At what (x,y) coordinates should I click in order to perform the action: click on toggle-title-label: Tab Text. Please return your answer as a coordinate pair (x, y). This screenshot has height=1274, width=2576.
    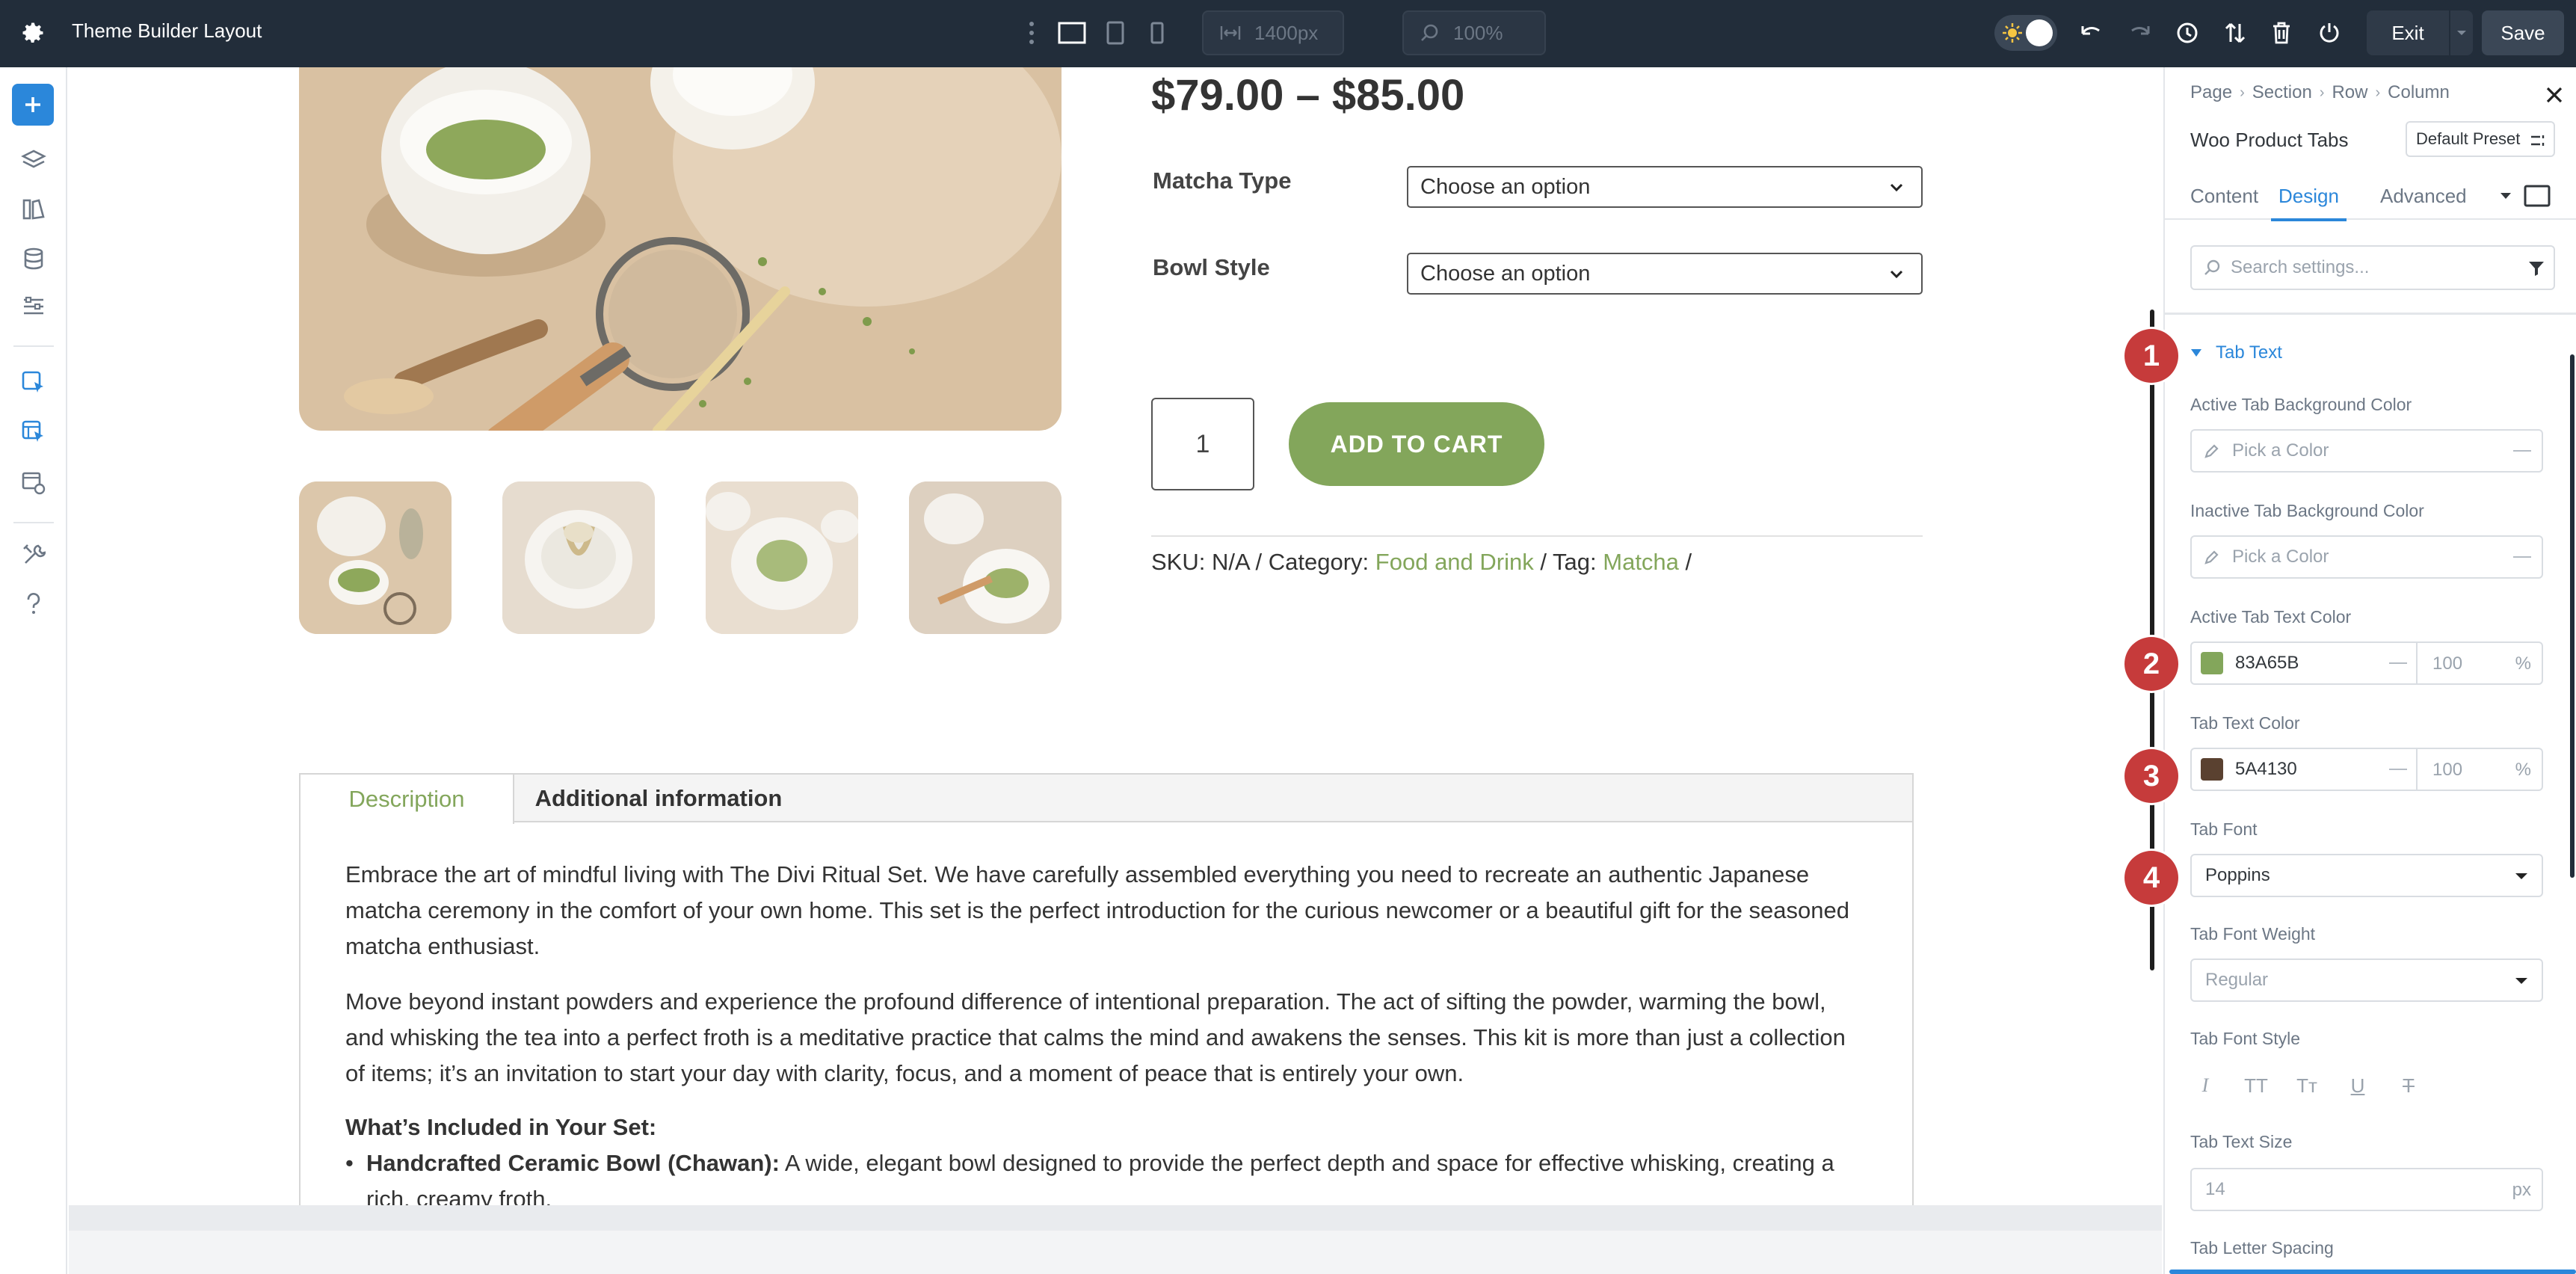
    Looking at the image, I should click on (2249, 352).